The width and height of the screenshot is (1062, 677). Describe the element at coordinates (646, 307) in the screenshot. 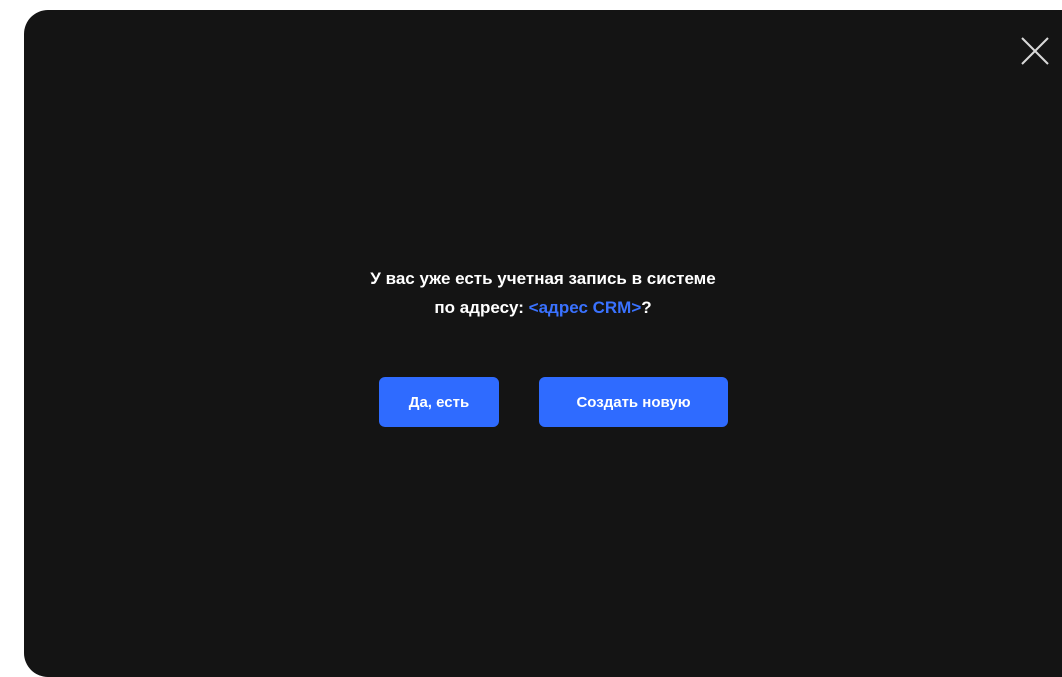

I see `question-suffix: ?` at that location.